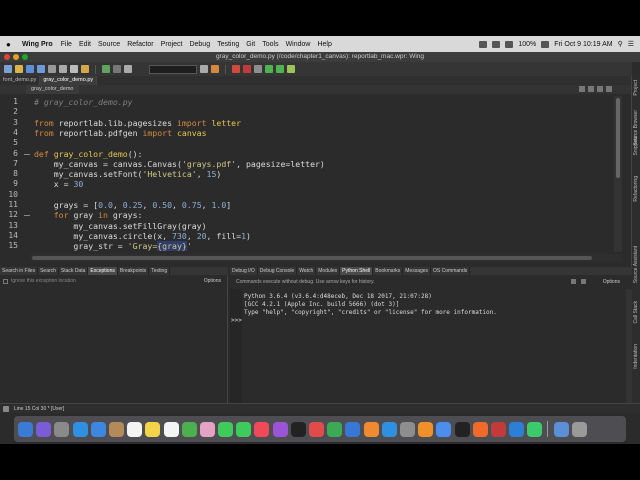 Image resolution: width=640 pixels, height=480 pixels. What do you see at coordinates (353, 429) in the screenshot?
I see `keynote-icon` at bounding box center [353, 429].